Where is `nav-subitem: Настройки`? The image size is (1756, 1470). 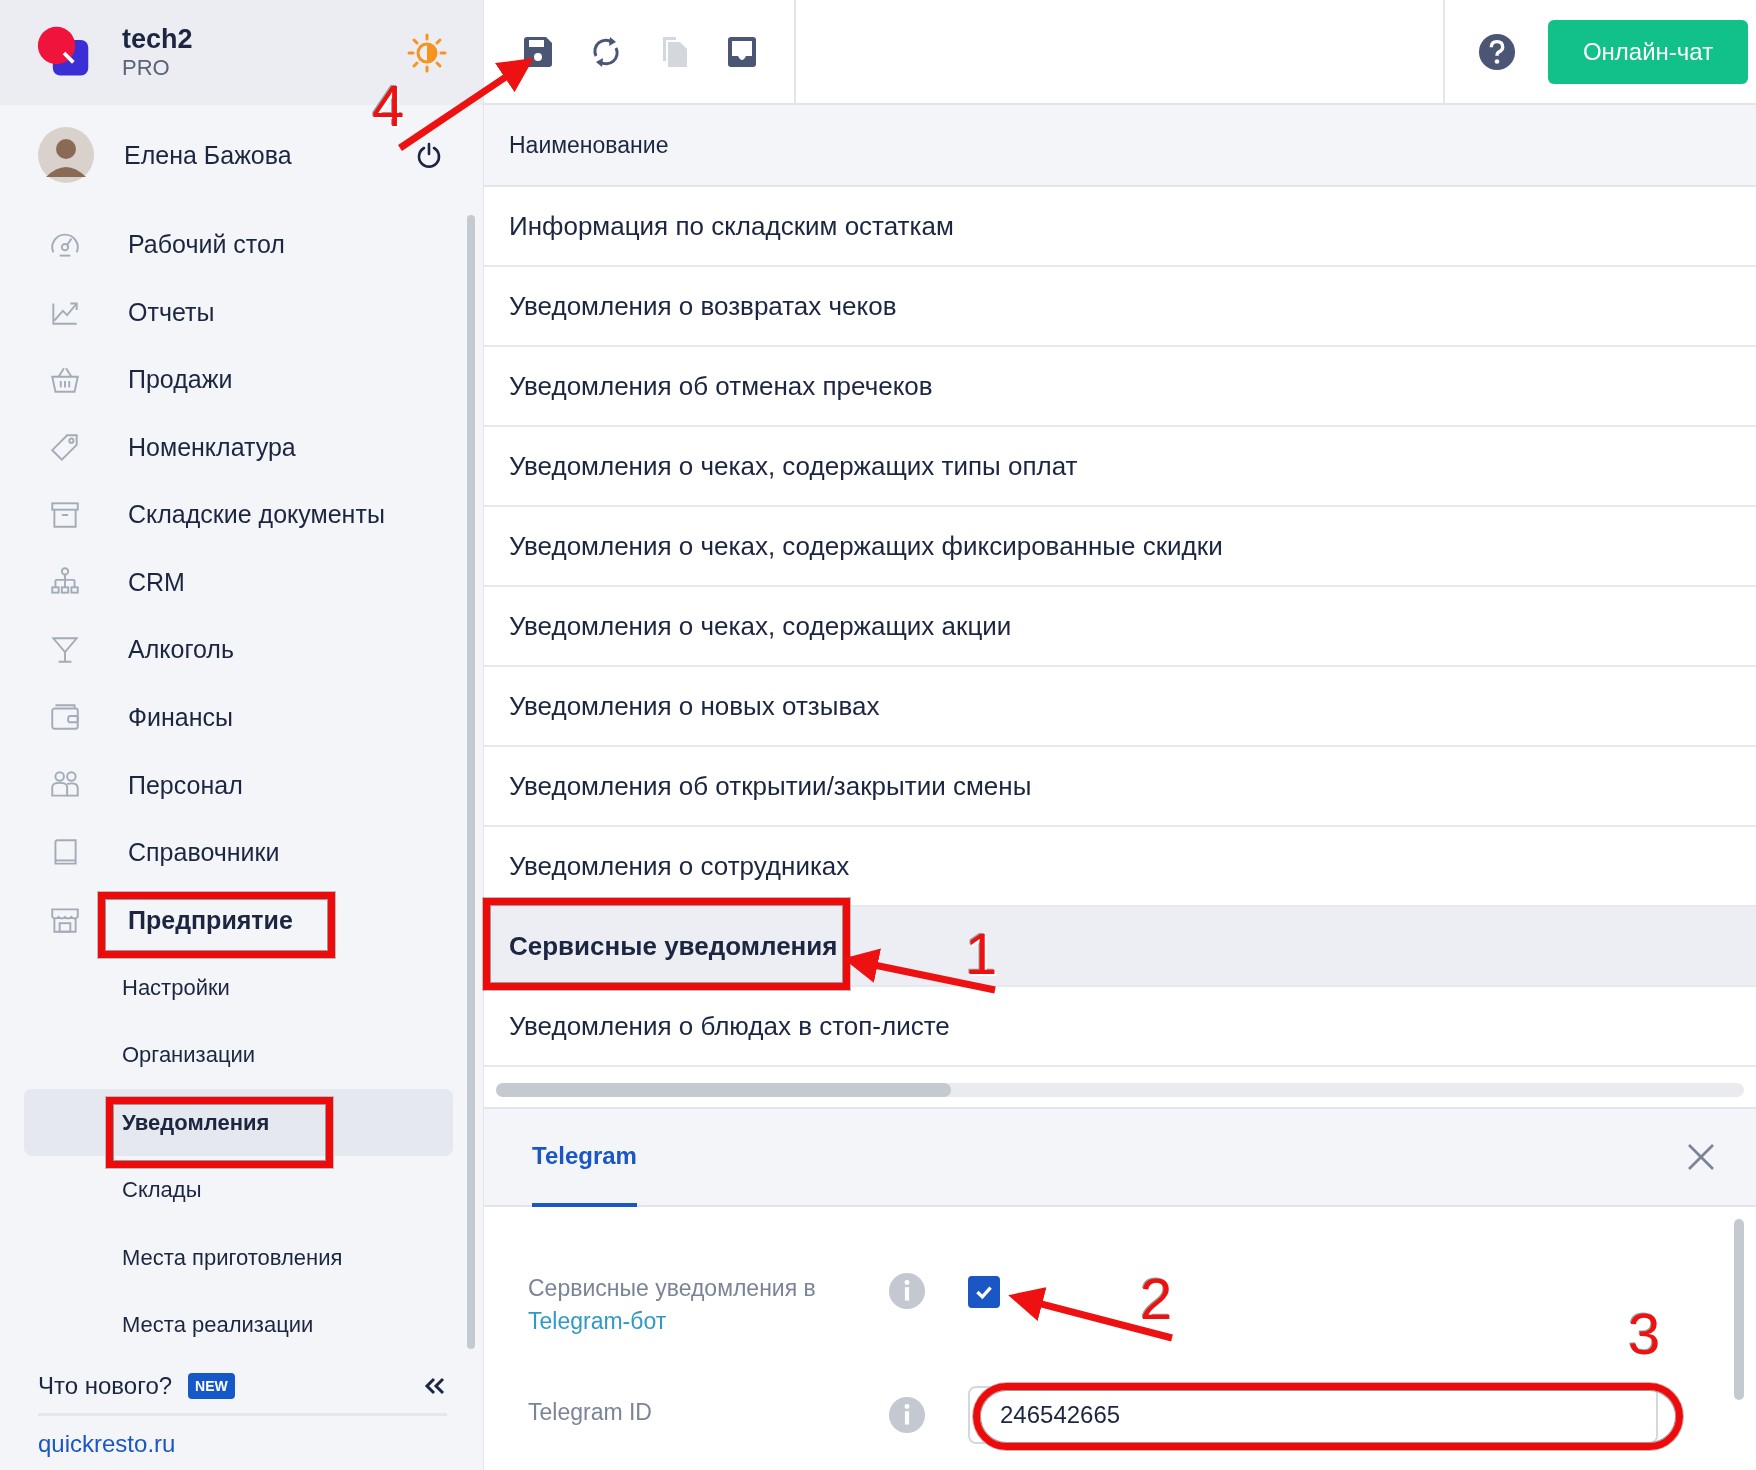
nav-subitem: Настройки is located at coordinates (238, 987).